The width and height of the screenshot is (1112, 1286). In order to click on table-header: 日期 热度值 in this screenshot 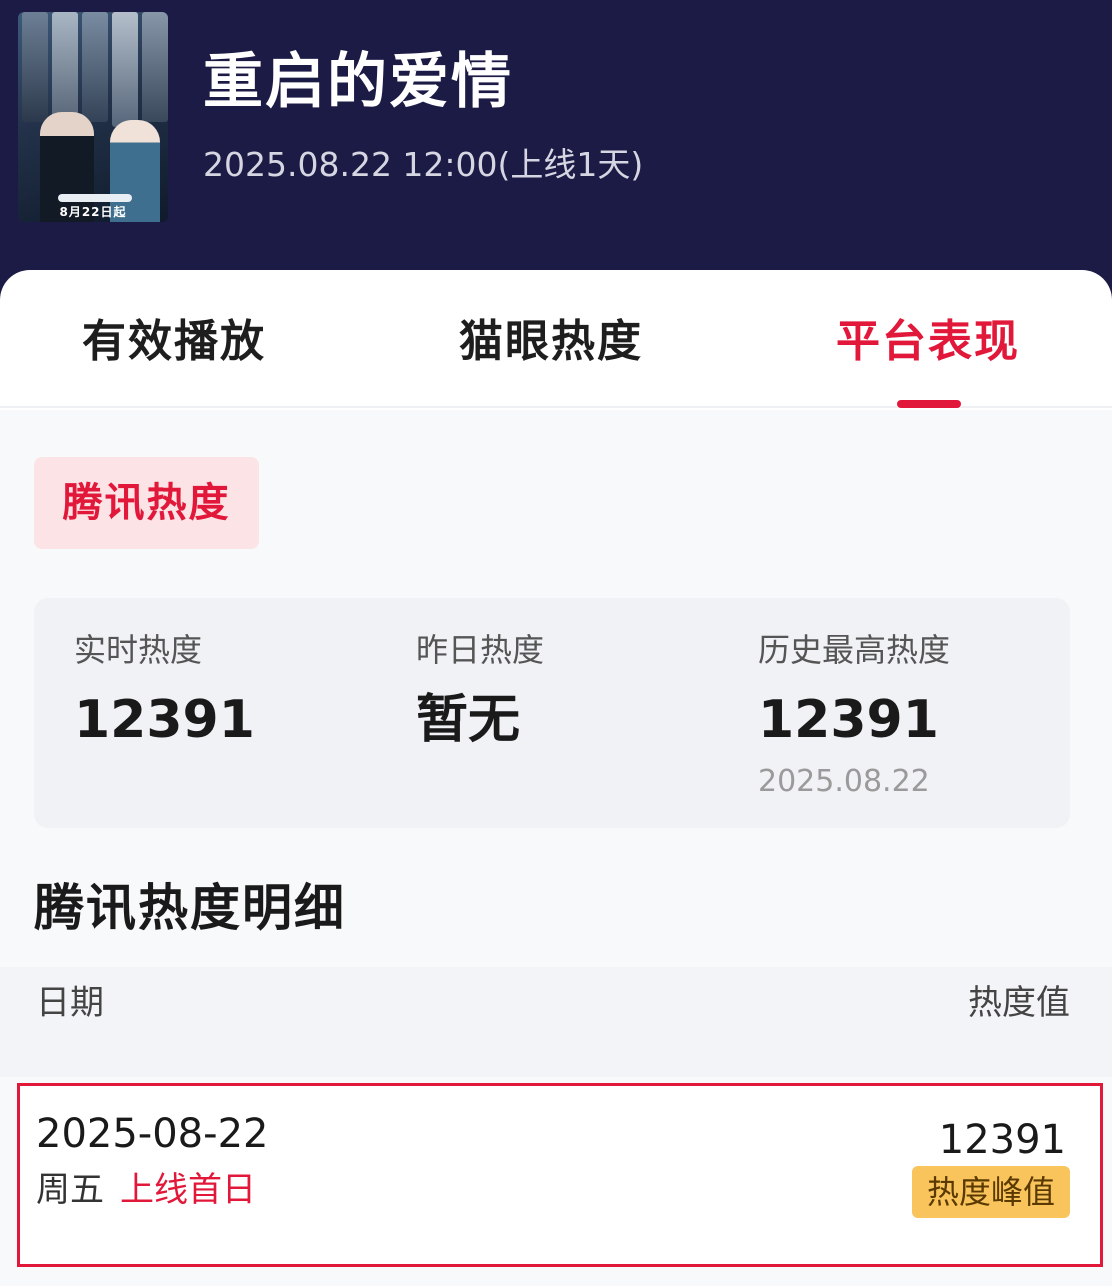, I will do `click(556, 1022)`.